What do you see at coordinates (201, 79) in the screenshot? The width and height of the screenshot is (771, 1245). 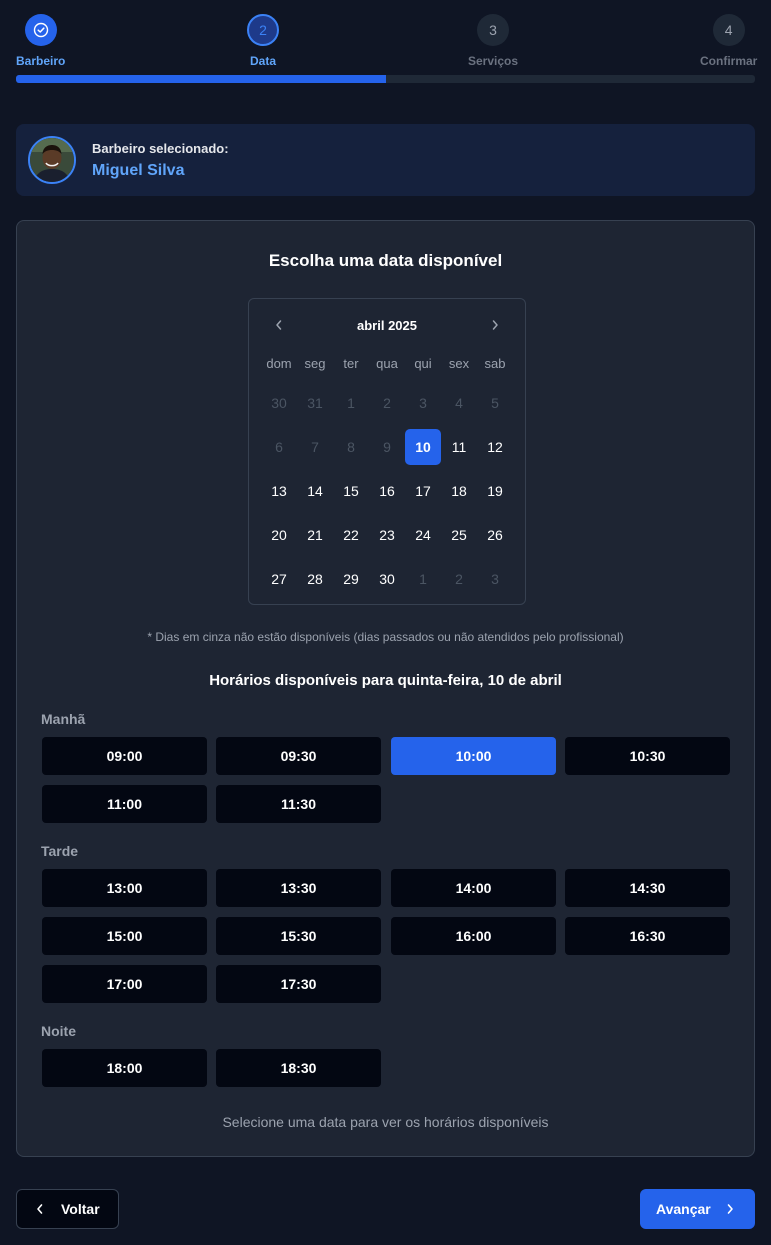 I see `progress-bar-fill` at bounding box center [201, 79].